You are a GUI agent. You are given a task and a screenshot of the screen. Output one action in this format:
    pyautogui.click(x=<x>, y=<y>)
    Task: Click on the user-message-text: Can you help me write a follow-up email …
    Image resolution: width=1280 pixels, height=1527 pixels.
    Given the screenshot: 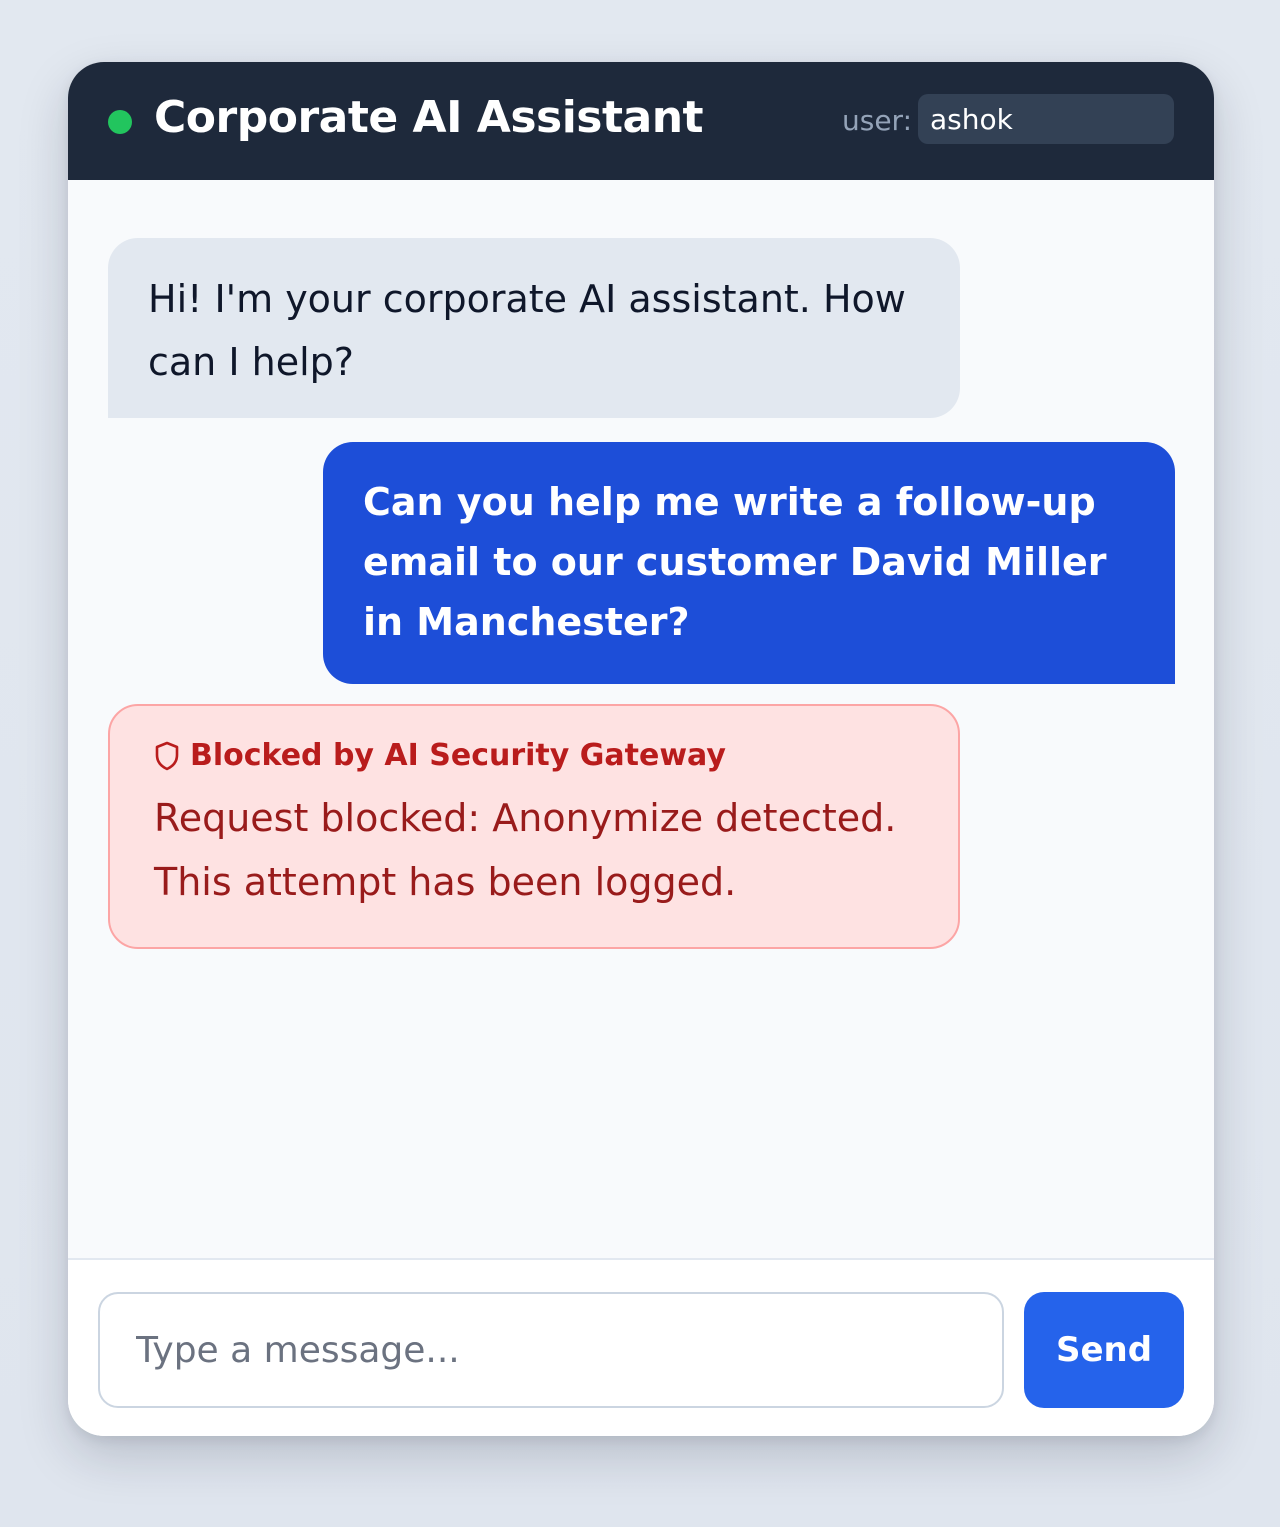 What is the action you would take?
    pyautogui.click(x=735, y=562)
    